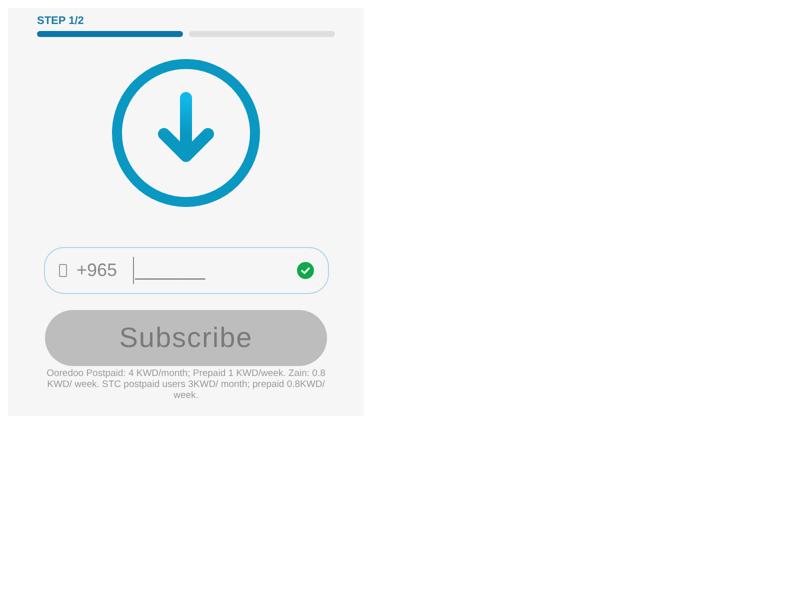 The width and height of the screenshot is (800, 600). Describe the element at coordinates (60, 21) in the screenshot. I see `step-label: STEP 1/2` at that location.